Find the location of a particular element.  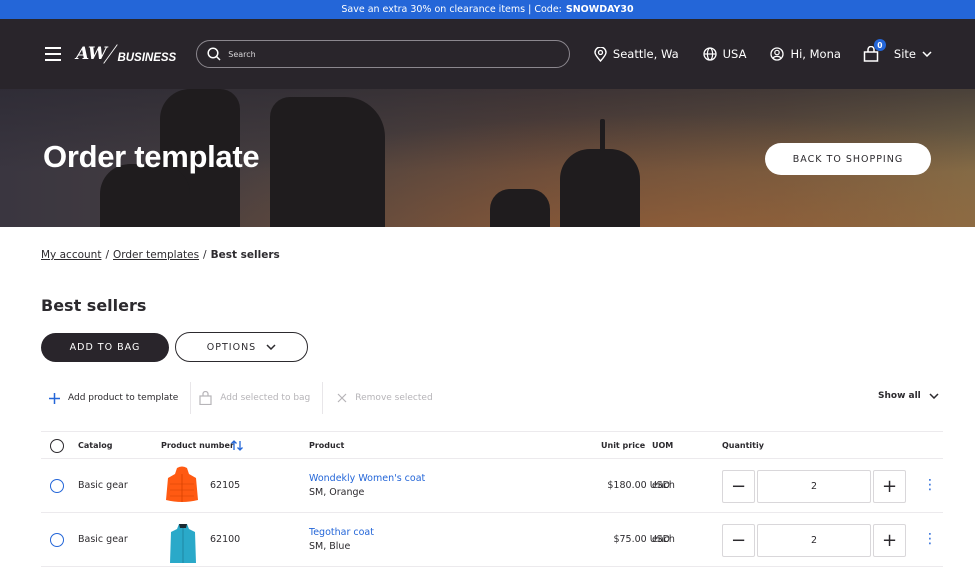

back-to-shopping-button: BACK TO SHOPPING is located at coordinates (848, 159).